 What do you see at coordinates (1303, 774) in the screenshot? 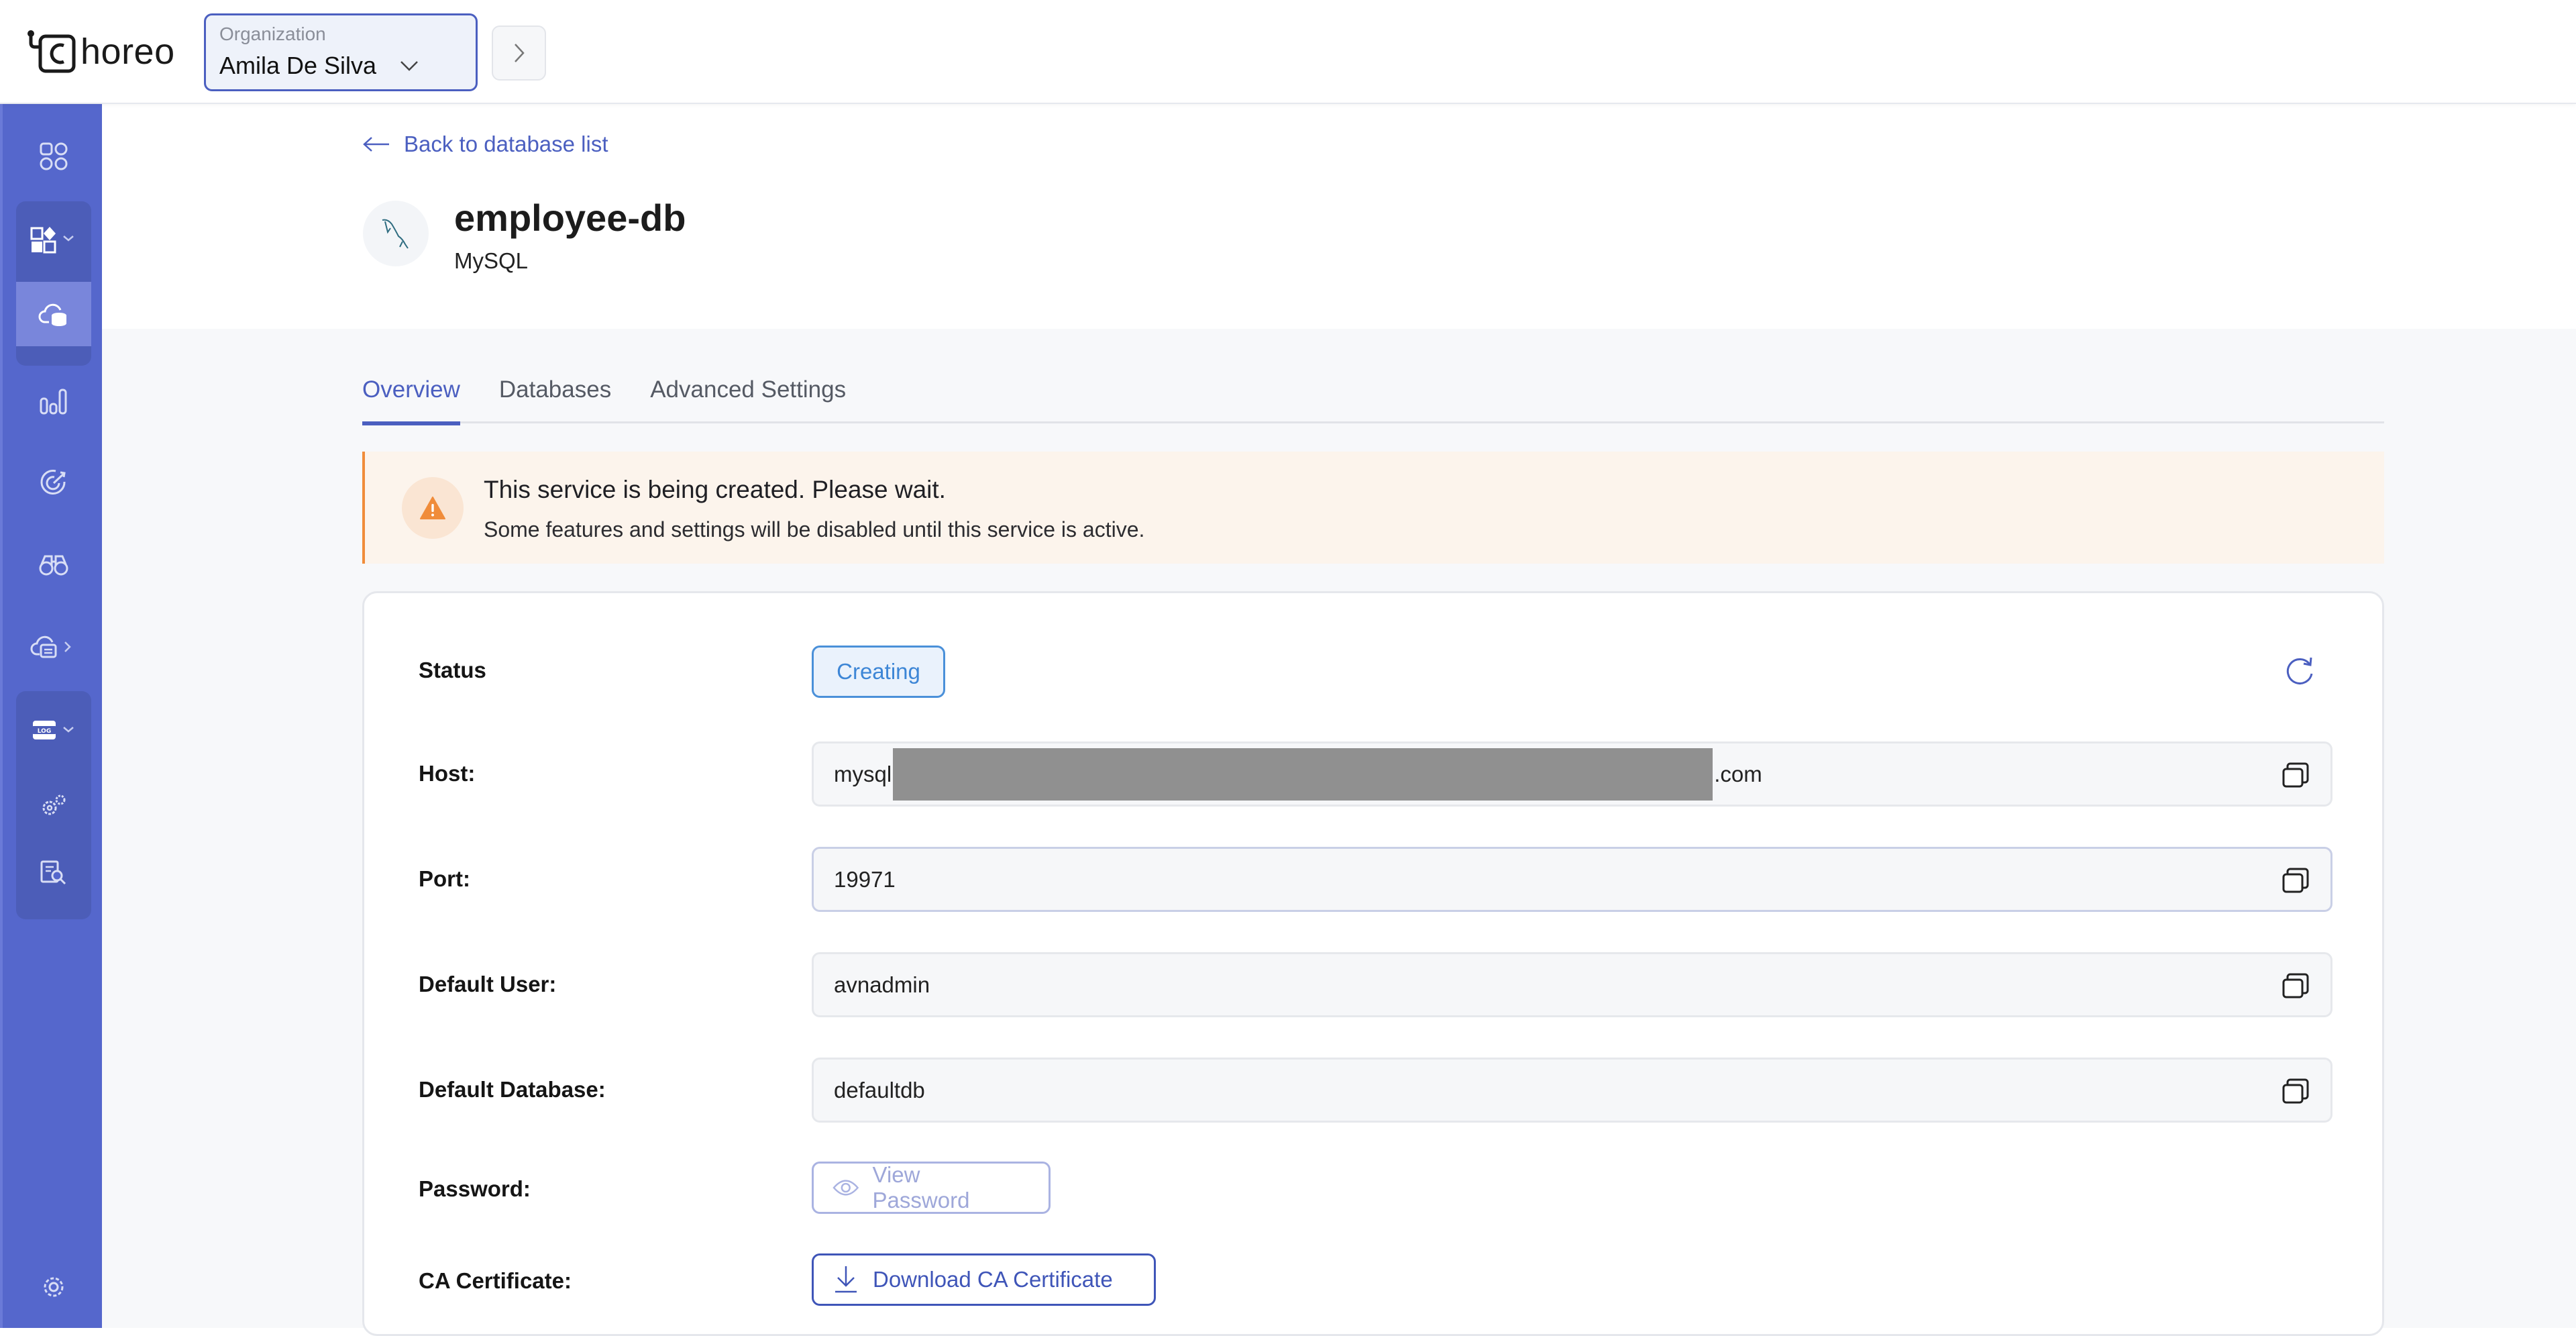
I see `redacted-block` at bounding box center [1303, 774].